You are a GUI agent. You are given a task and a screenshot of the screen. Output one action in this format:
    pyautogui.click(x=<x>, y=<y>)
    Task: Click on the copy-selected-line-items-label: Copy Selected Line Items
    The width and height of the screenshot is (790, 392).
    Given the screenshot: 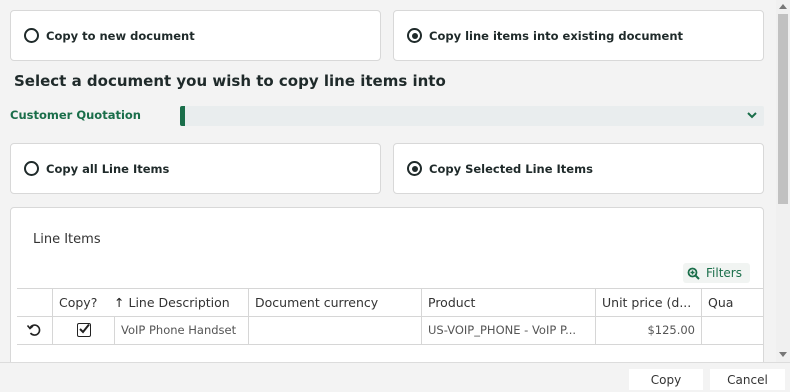 What is the action you would take?
    pyautogui.click(x=511, y=168)
    